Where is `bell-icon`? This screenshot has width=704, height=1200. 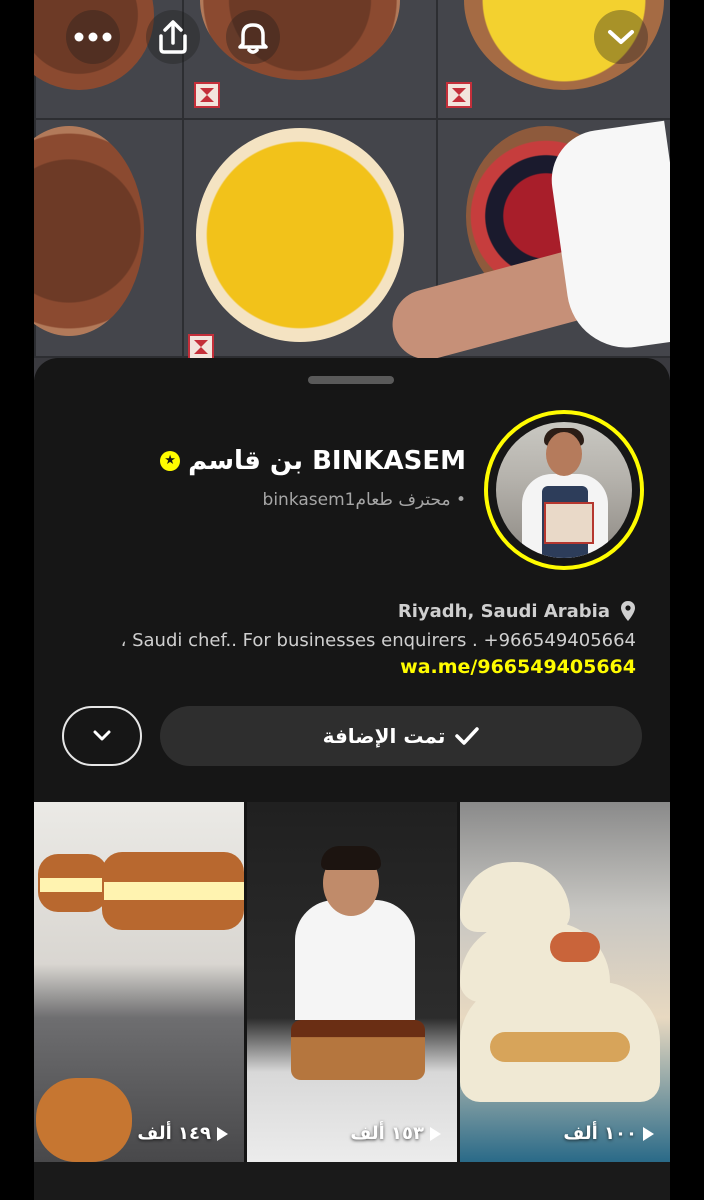 bell-icon is located at coordinates (253, 38).